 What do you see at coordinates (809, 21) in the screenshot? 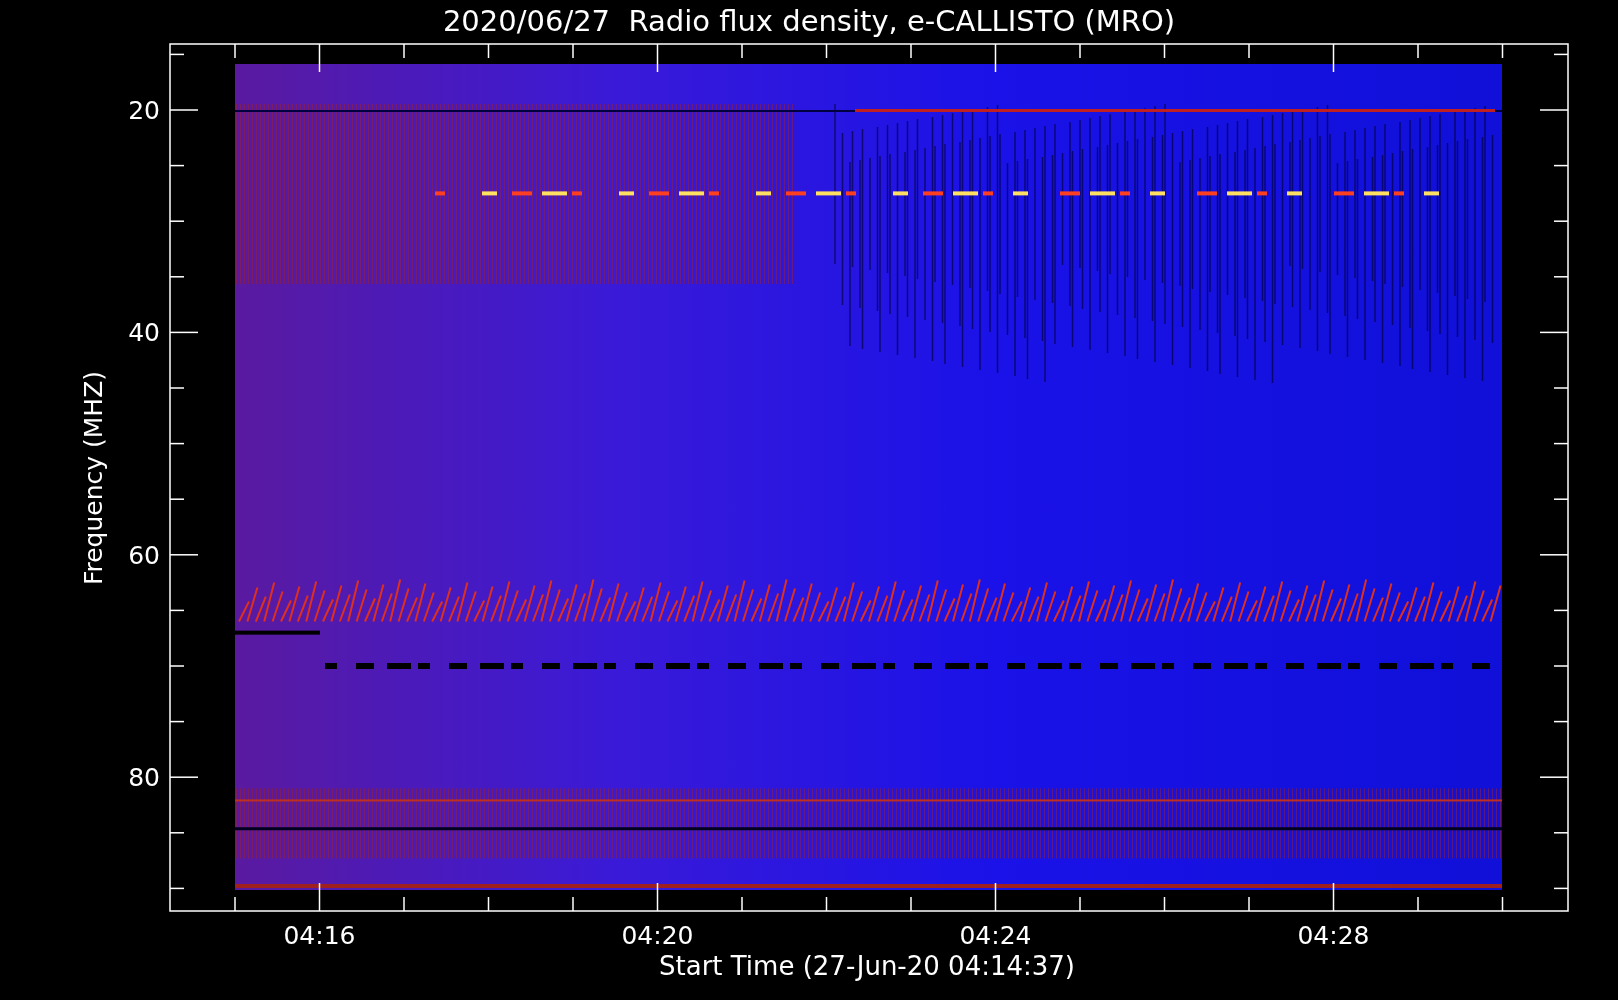
I see `plot-title: 2020/06/27 Radio flux density, e-CALLISTO (MRO)` at bounding box center [809, 21].